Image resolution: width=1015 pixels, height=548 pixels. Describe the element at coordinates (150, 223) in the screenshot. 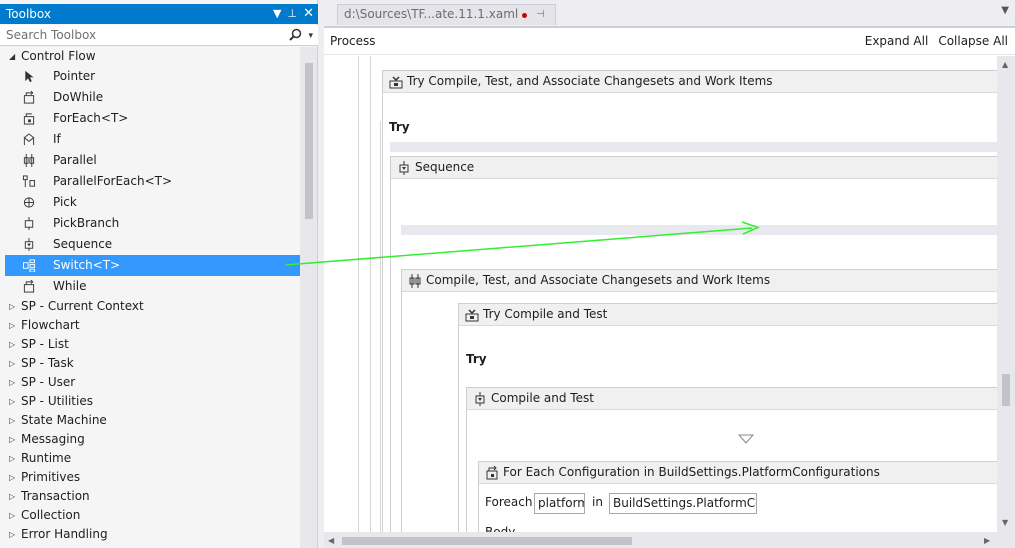

I see `toolbox-item: PickBranch` at that location.